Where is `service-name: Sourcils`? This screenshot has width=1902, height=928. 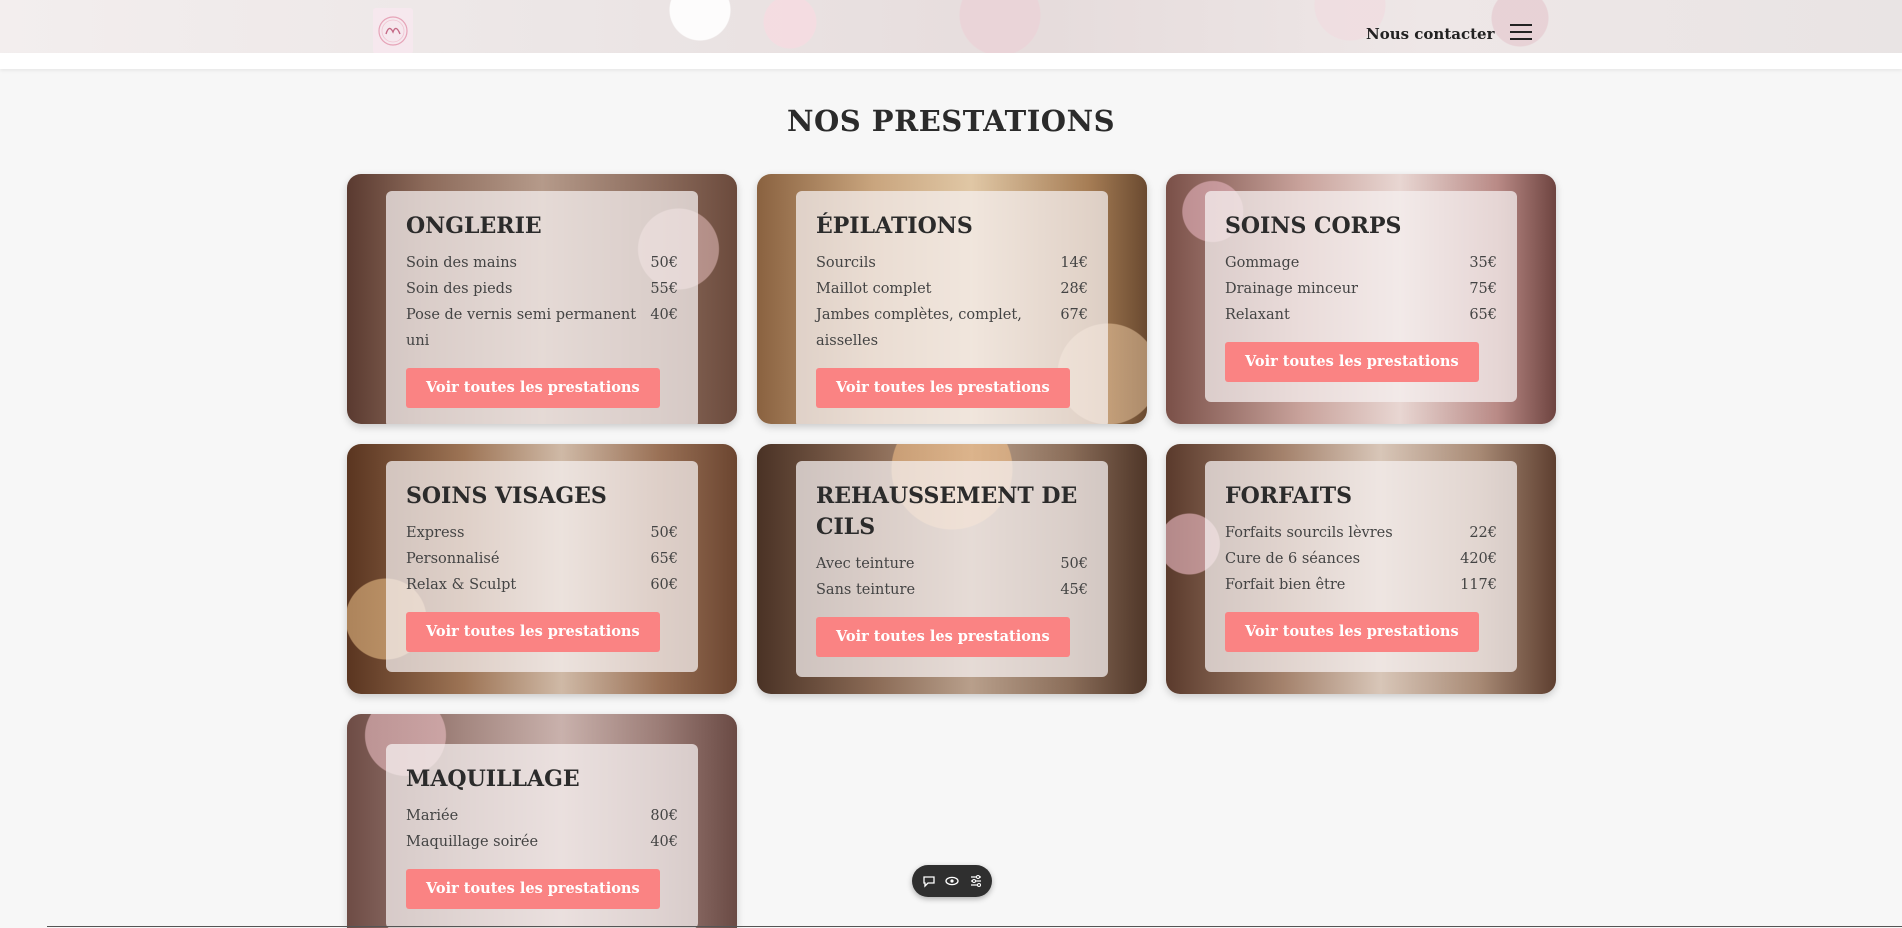 service-name: Sourcils is located at coordinates (846, 263).